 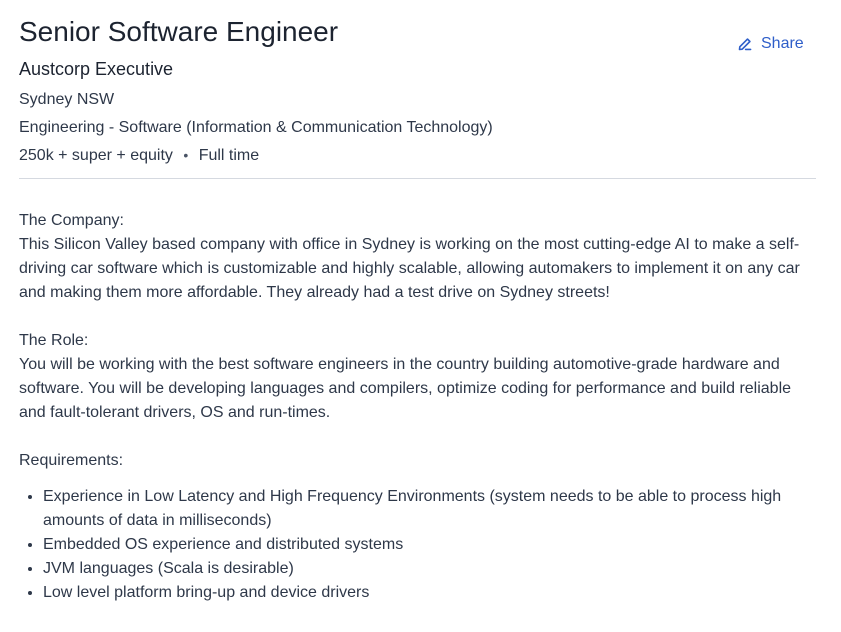 I want to click on job-salary-worktype: 250k + super + equity • Full time, so click(x=139, y=155).